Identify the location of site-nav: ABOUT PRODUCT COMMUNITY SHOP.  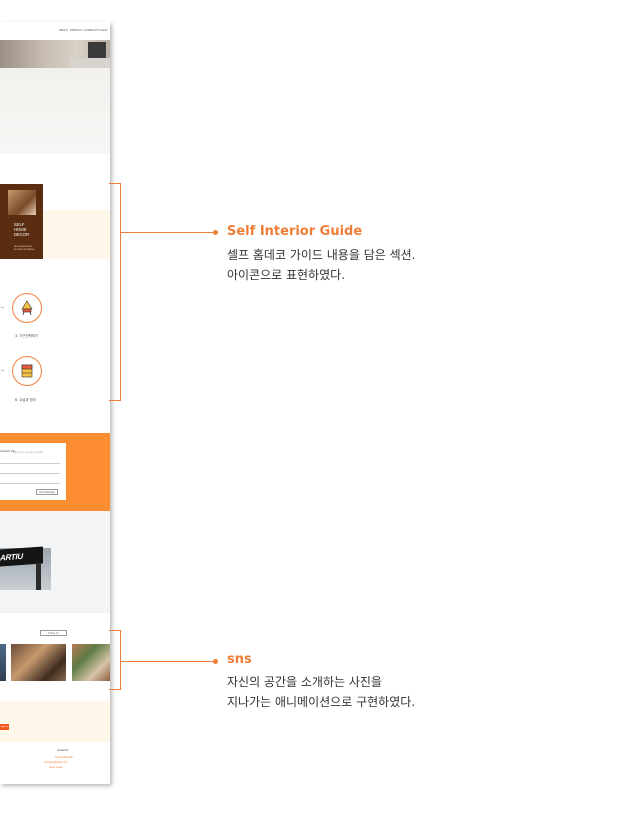
(55, 31).